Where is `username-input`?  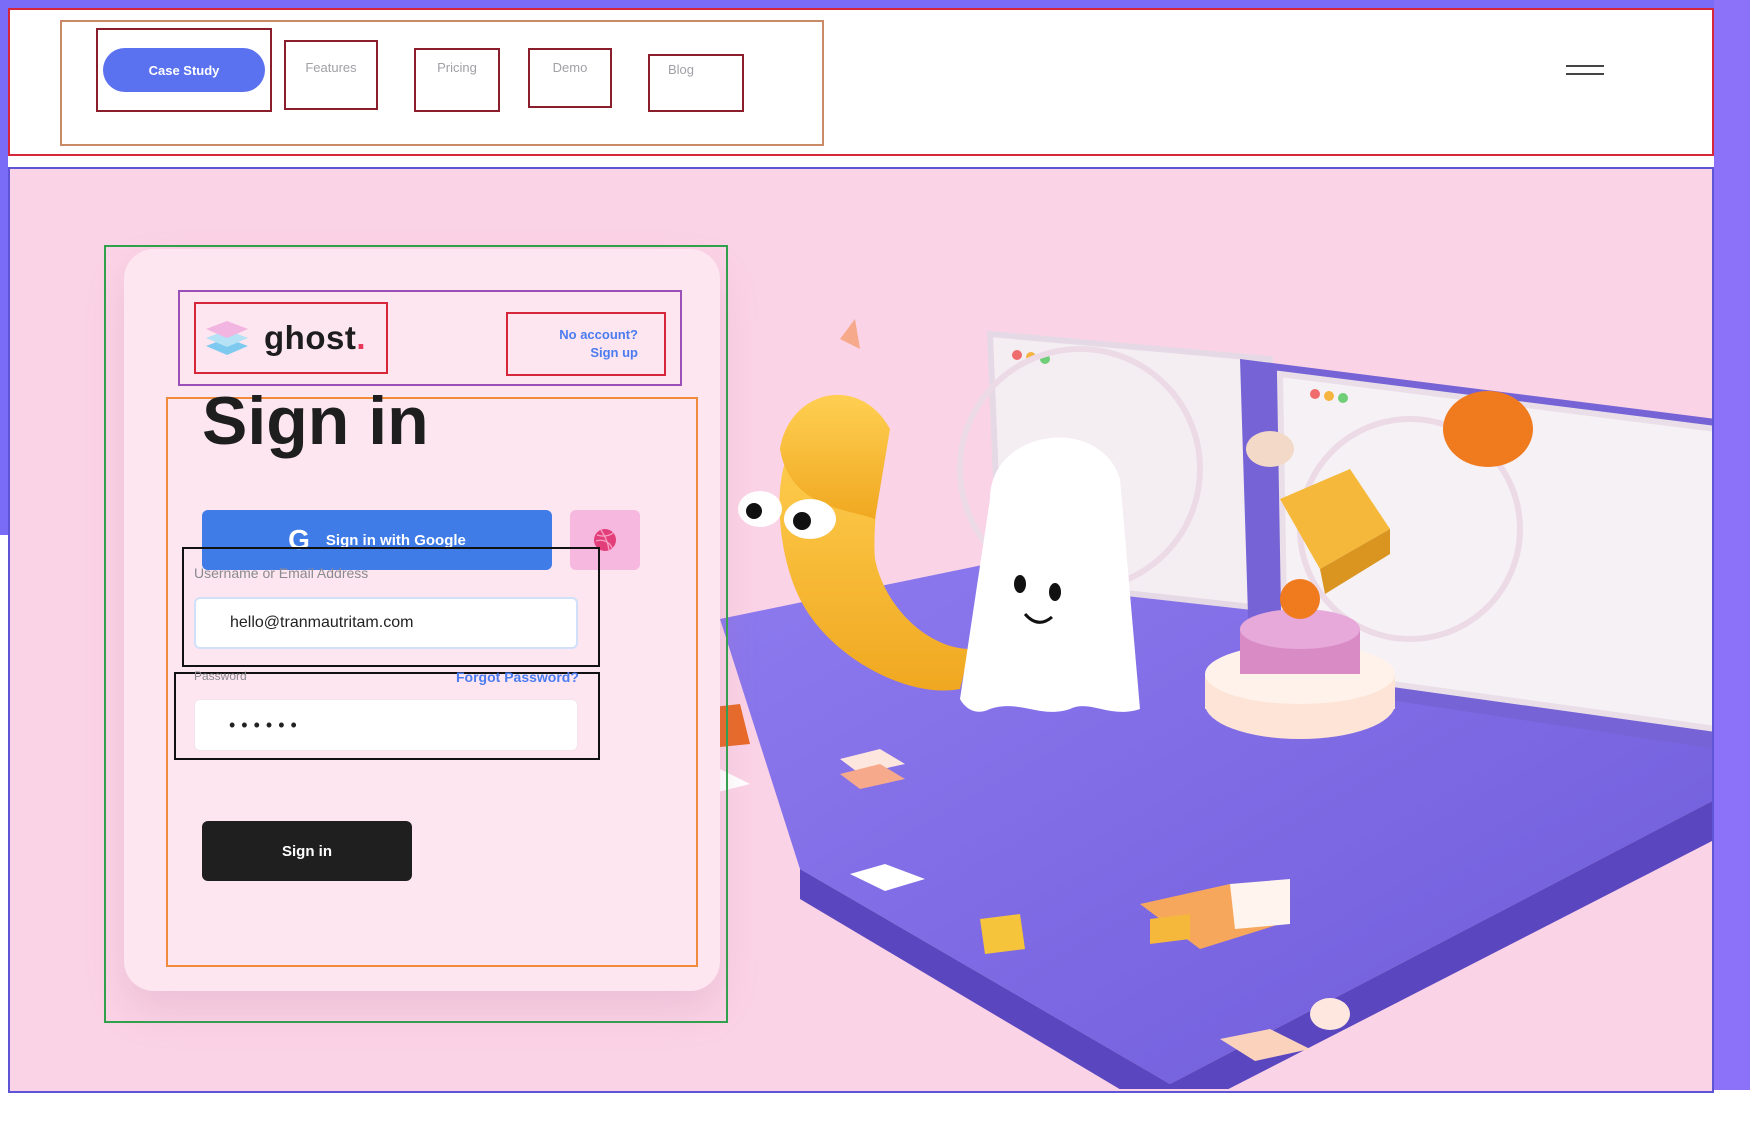 username-input is located at coordinates (386, 623).